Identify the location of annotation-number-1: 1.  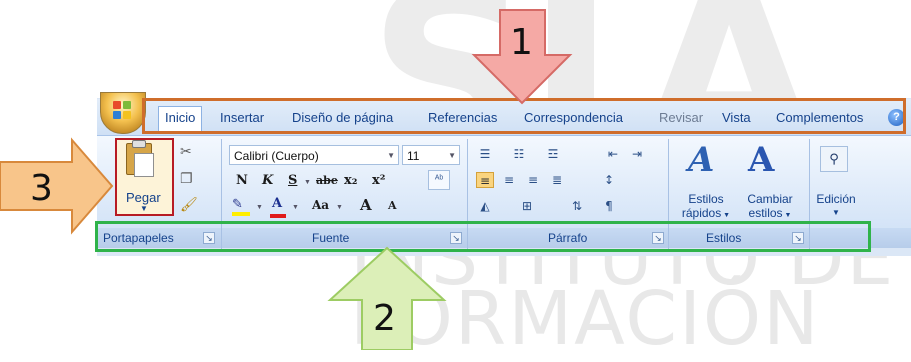
(521, 42).